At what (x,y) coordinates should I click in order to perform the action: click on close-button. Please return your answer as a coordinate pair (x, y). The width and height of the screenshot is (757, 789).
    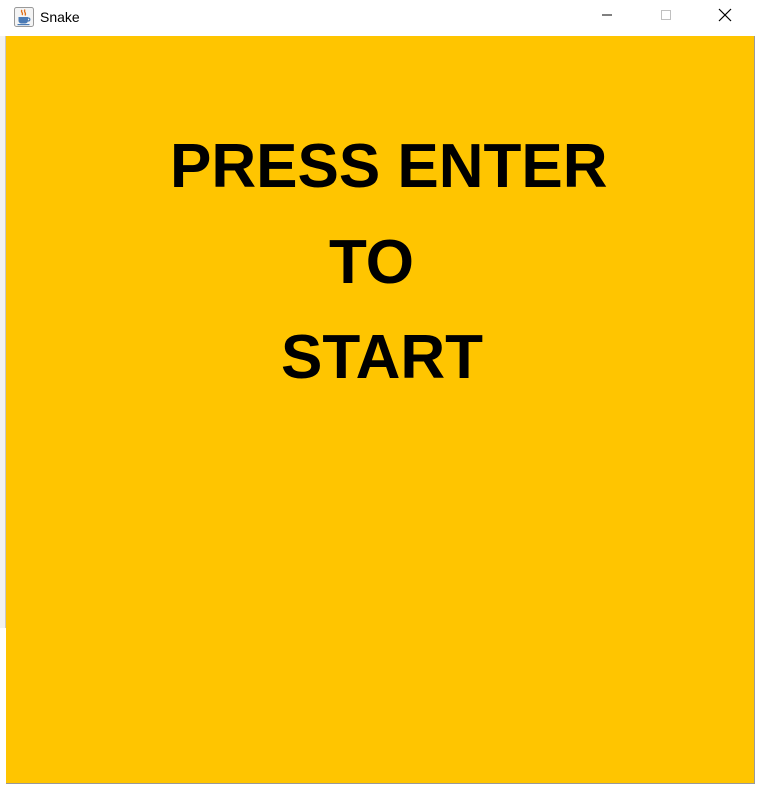
    Looking at the image, I should click on (725, 17).